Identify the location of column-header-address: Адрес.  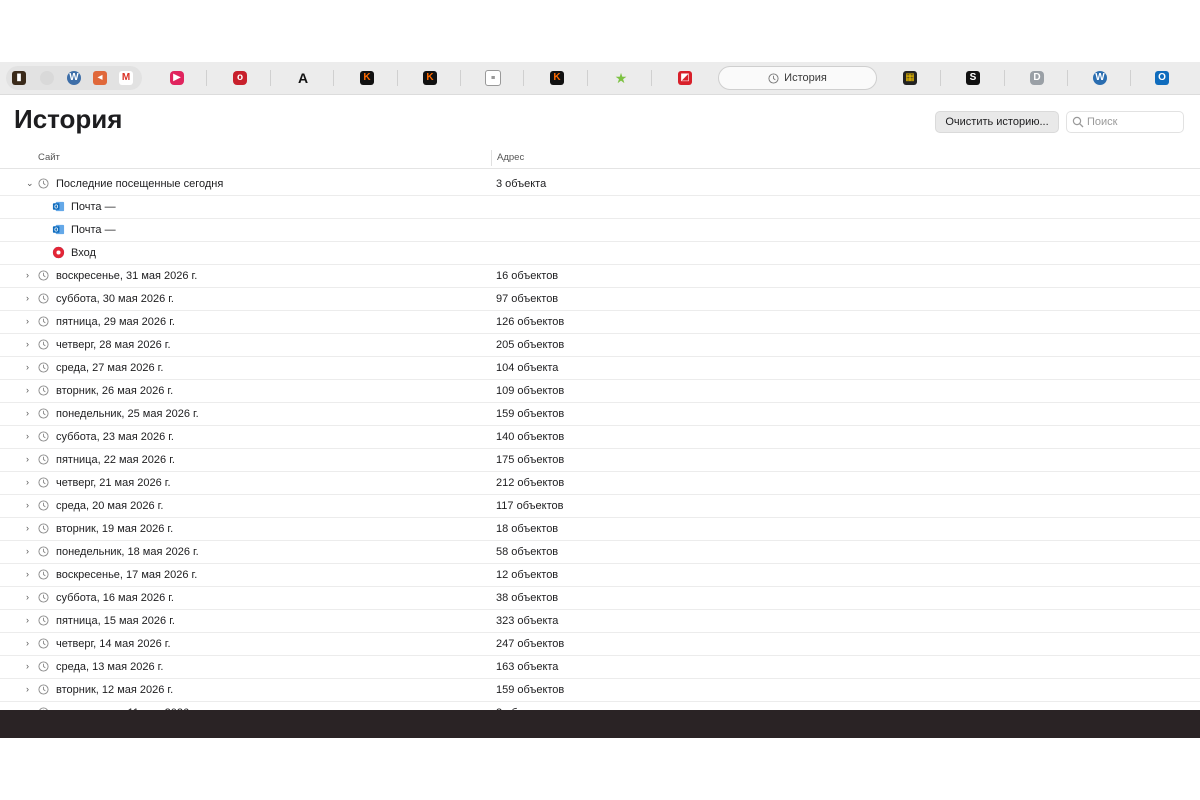
(510, 157).